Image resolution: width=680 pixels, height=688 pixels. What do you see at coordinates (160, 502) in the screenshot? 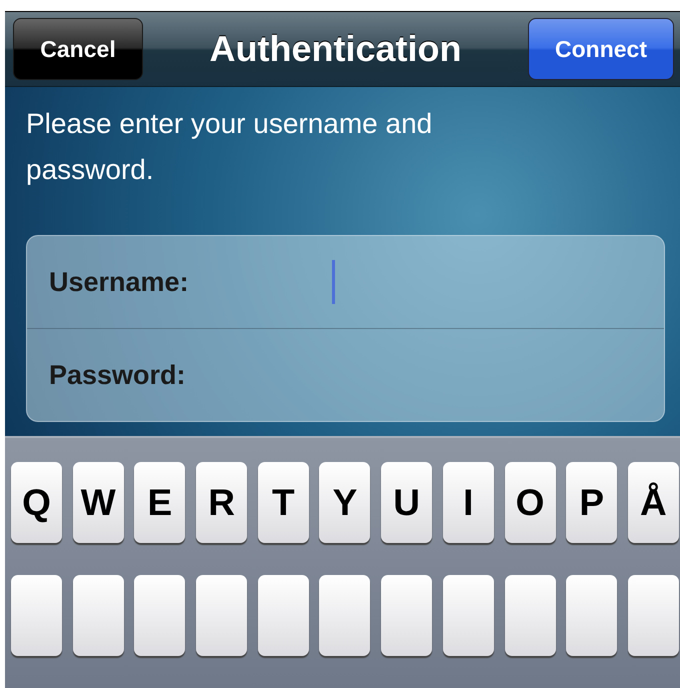
I see `keyboard-key: E` at bounding box center [160, 502].